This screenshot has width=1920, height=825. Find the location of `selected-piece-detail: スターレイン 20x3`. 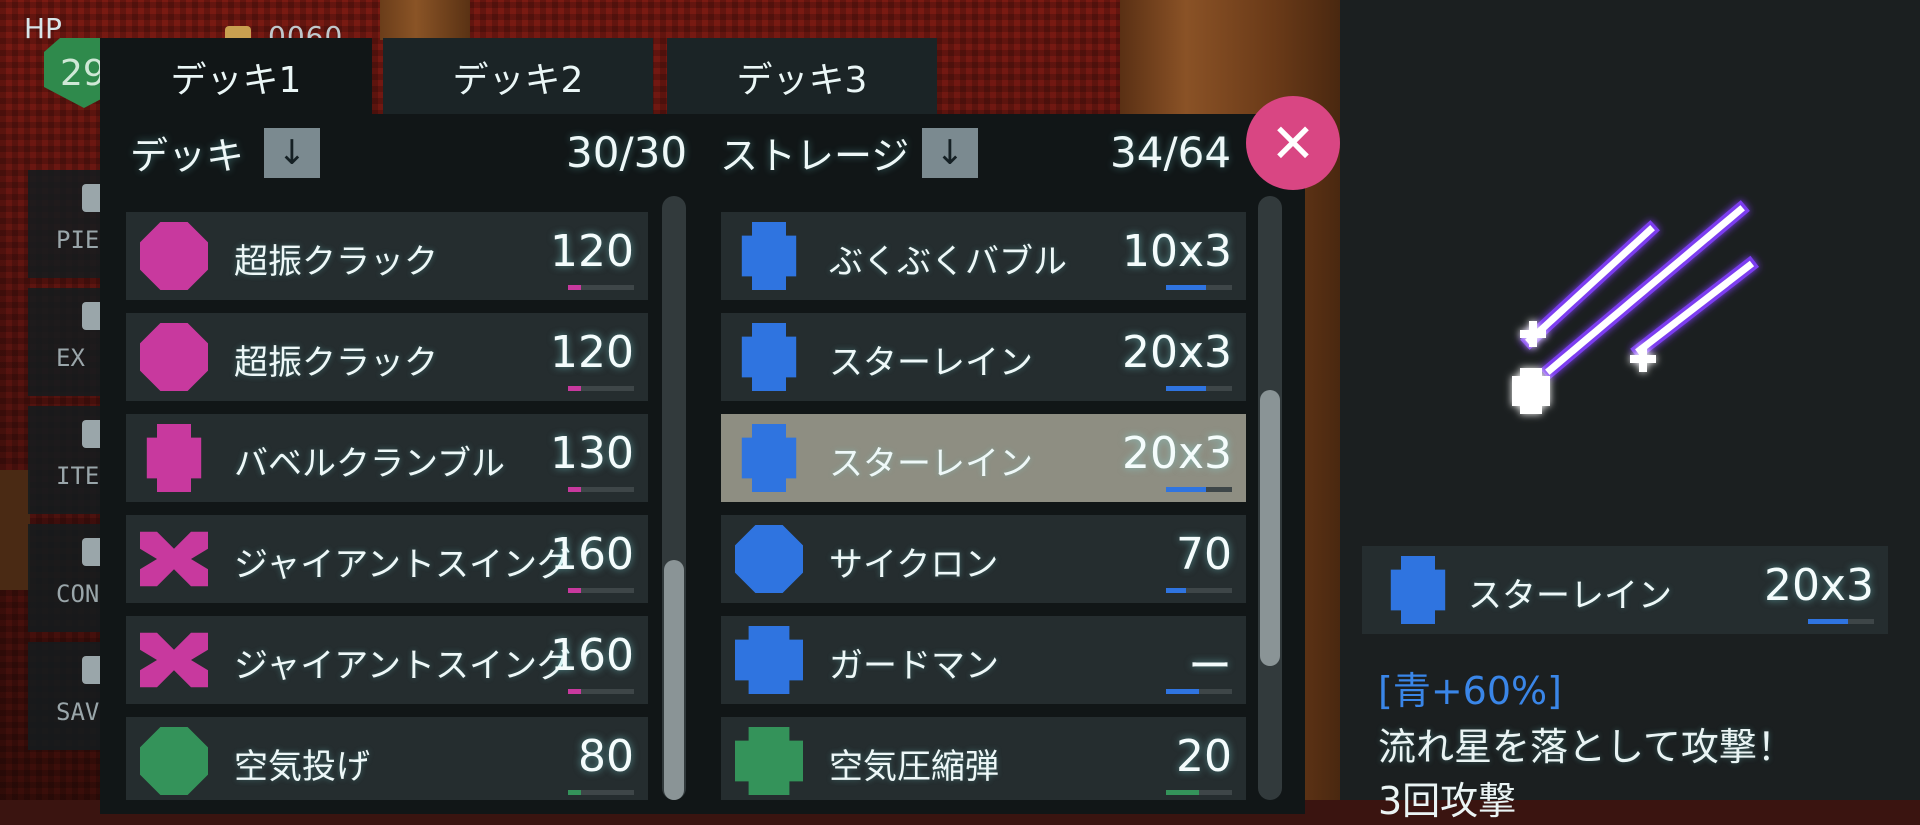

selected-piece-detail: スターレイン 20x3 is located at coordinates (1625, 590).